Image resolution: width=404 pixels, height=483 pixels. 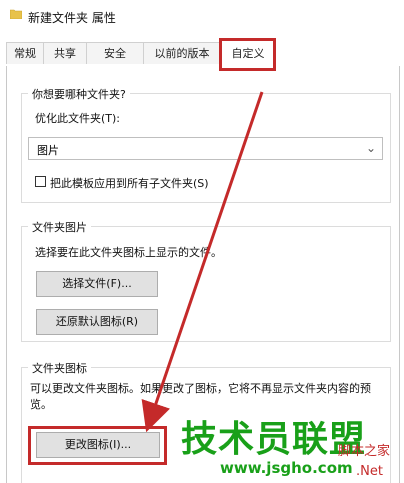 I want to click on watermark-sub: 脚本之家, so click(x=364, y=451).